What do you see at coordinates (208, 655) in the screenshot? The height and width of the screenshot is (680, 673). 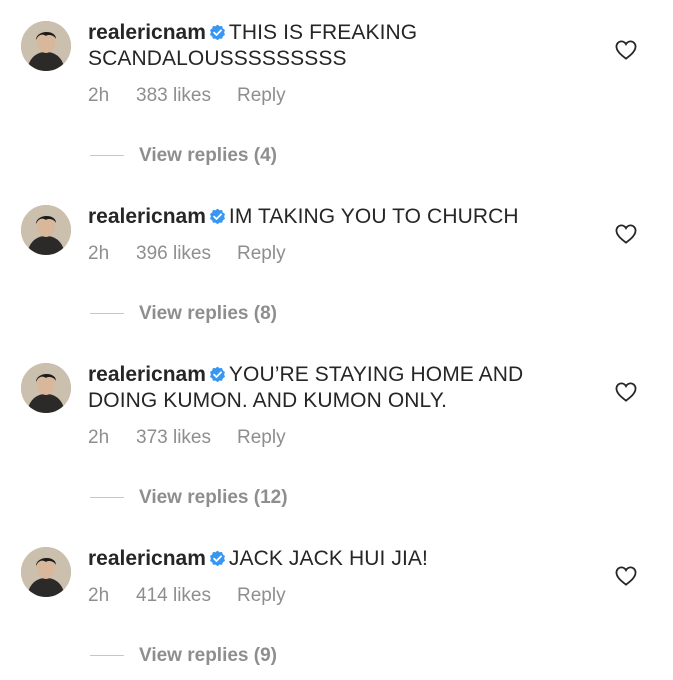 I see `view-replies-label: View replies (9)` at bounding box center [208, 655].